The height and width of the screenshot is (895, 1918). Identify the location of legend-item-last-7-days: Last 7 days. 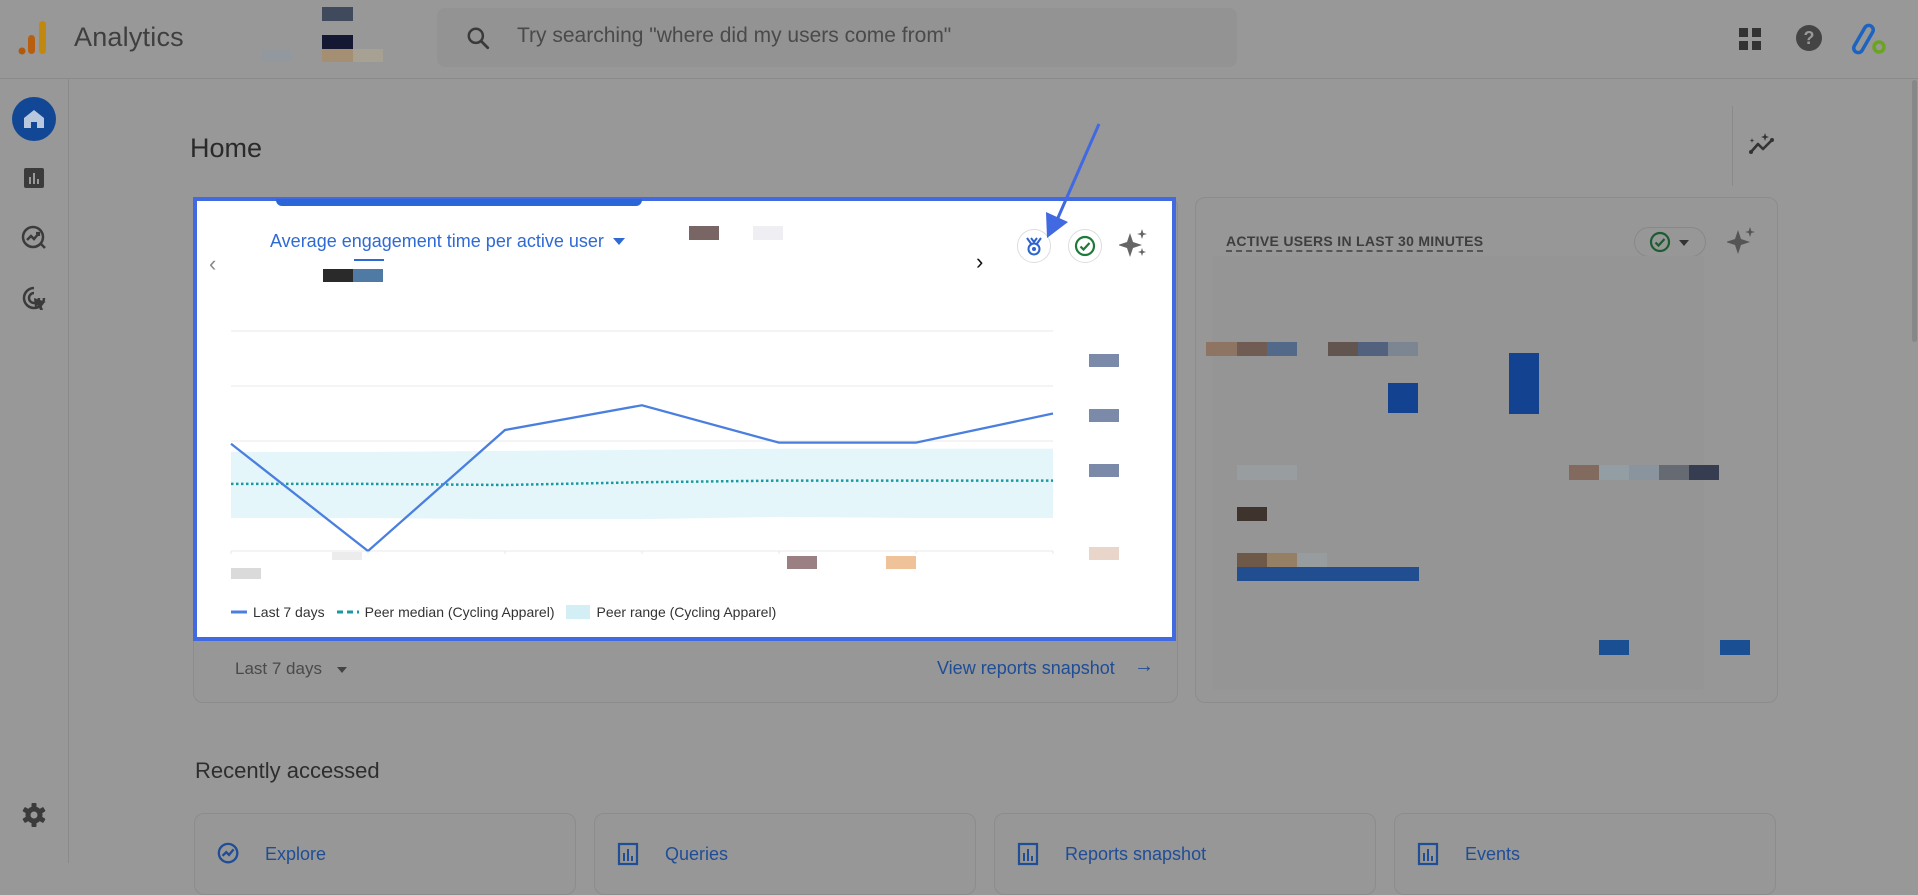
(278, 612).